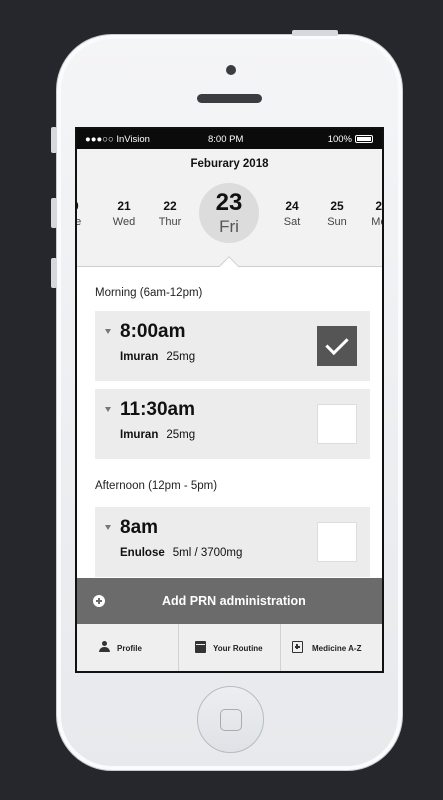 This screenshot has width=443, height=800. What do you see at coordinates (364, 139) in the screenshot?
I see `battery-icon` at bounding box center [364, 139].